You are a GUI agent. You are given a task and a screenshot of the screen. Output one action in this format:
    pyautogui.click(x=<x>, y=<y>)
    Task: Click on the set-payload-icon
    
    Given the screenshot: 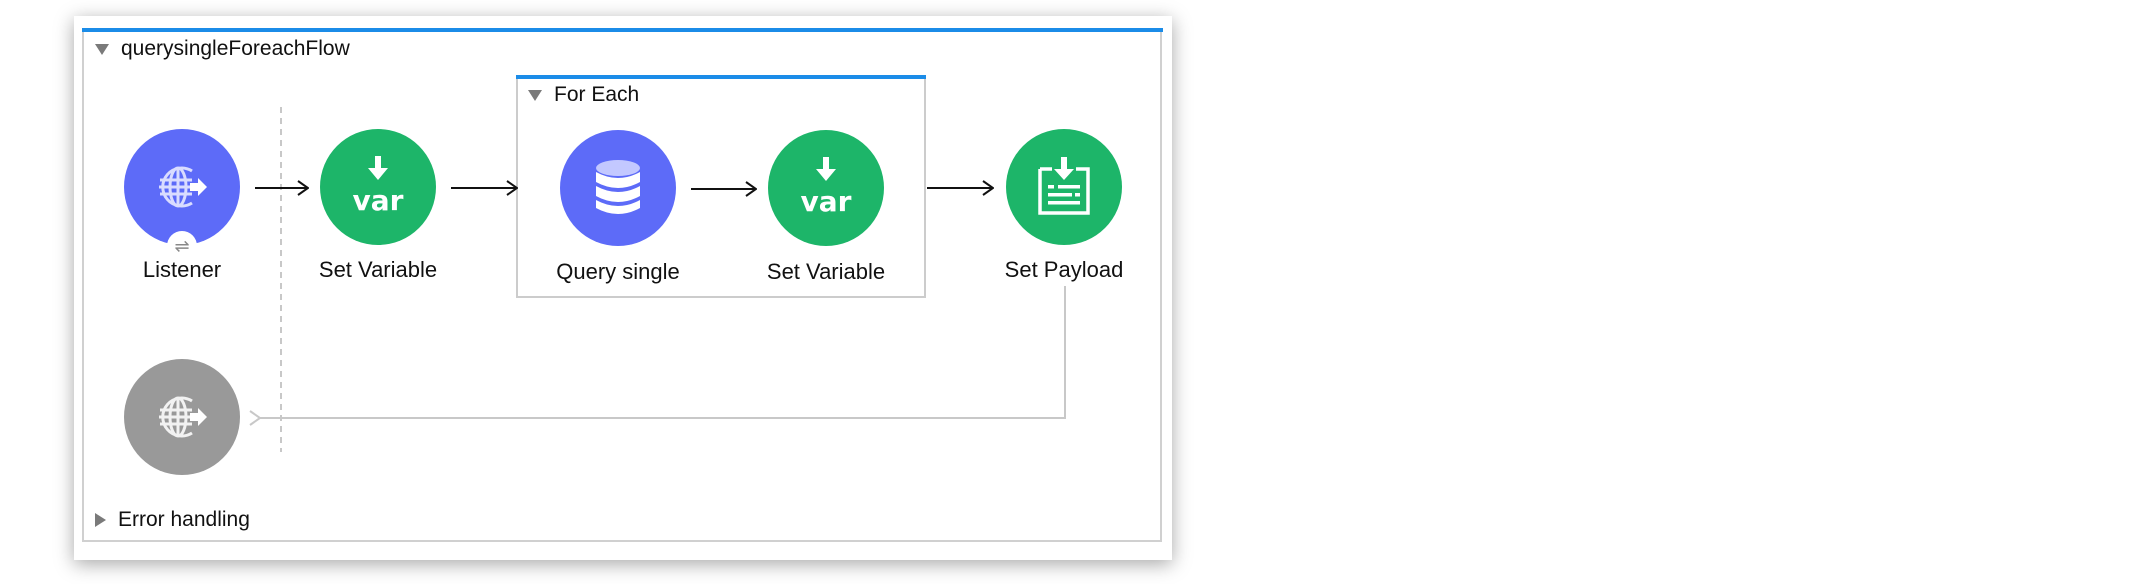 What is the action you would take?
    pyautogui.click(x=1064, y=186)
    